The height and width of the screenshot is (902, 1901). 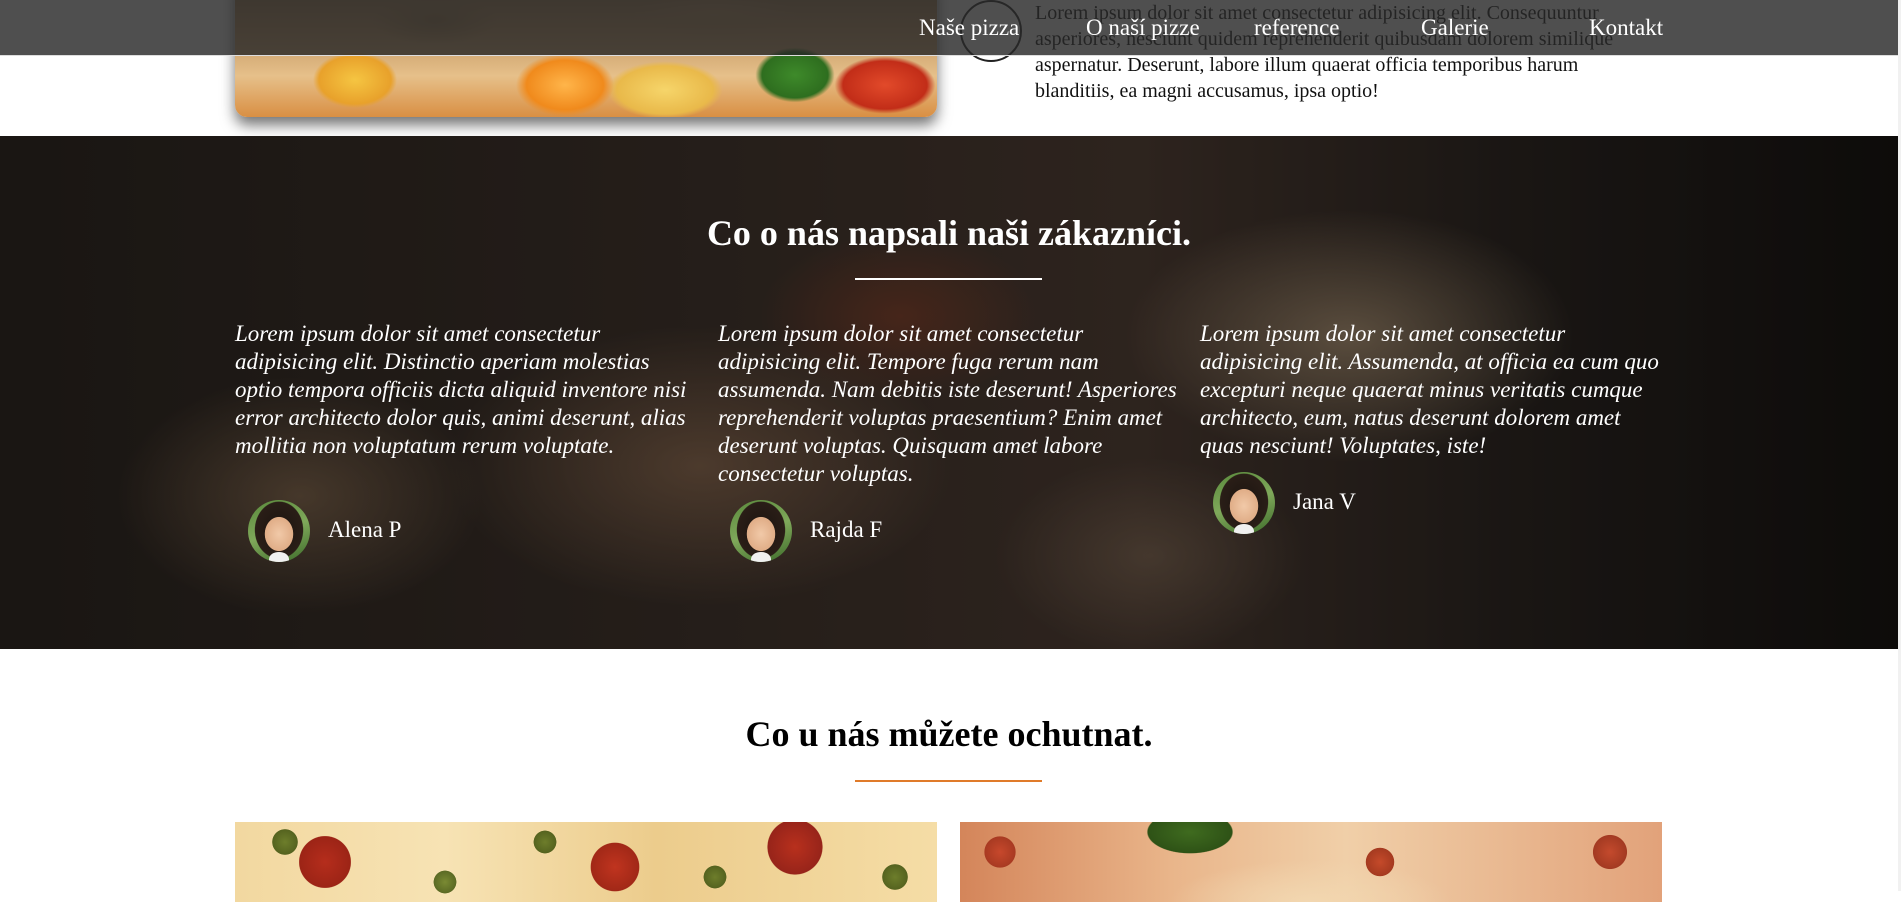 I want to click on nav-item-galerie: Galerie, so click(x=1455, y=28).